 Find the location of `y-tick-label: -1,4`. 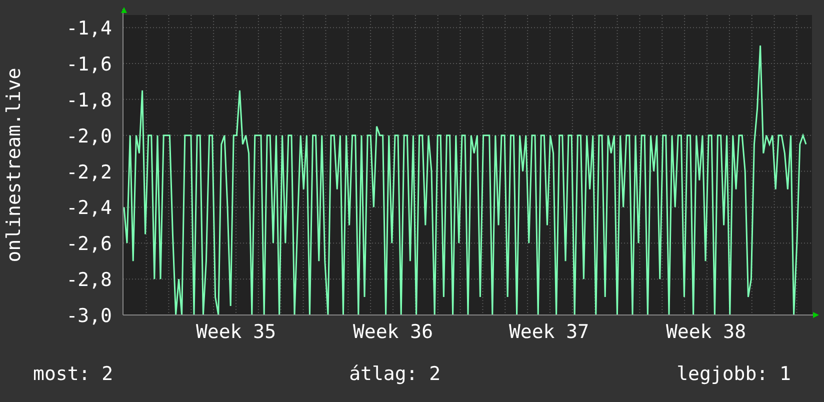

y-tick-label: -1,4 is located at coordinates (89, 29).